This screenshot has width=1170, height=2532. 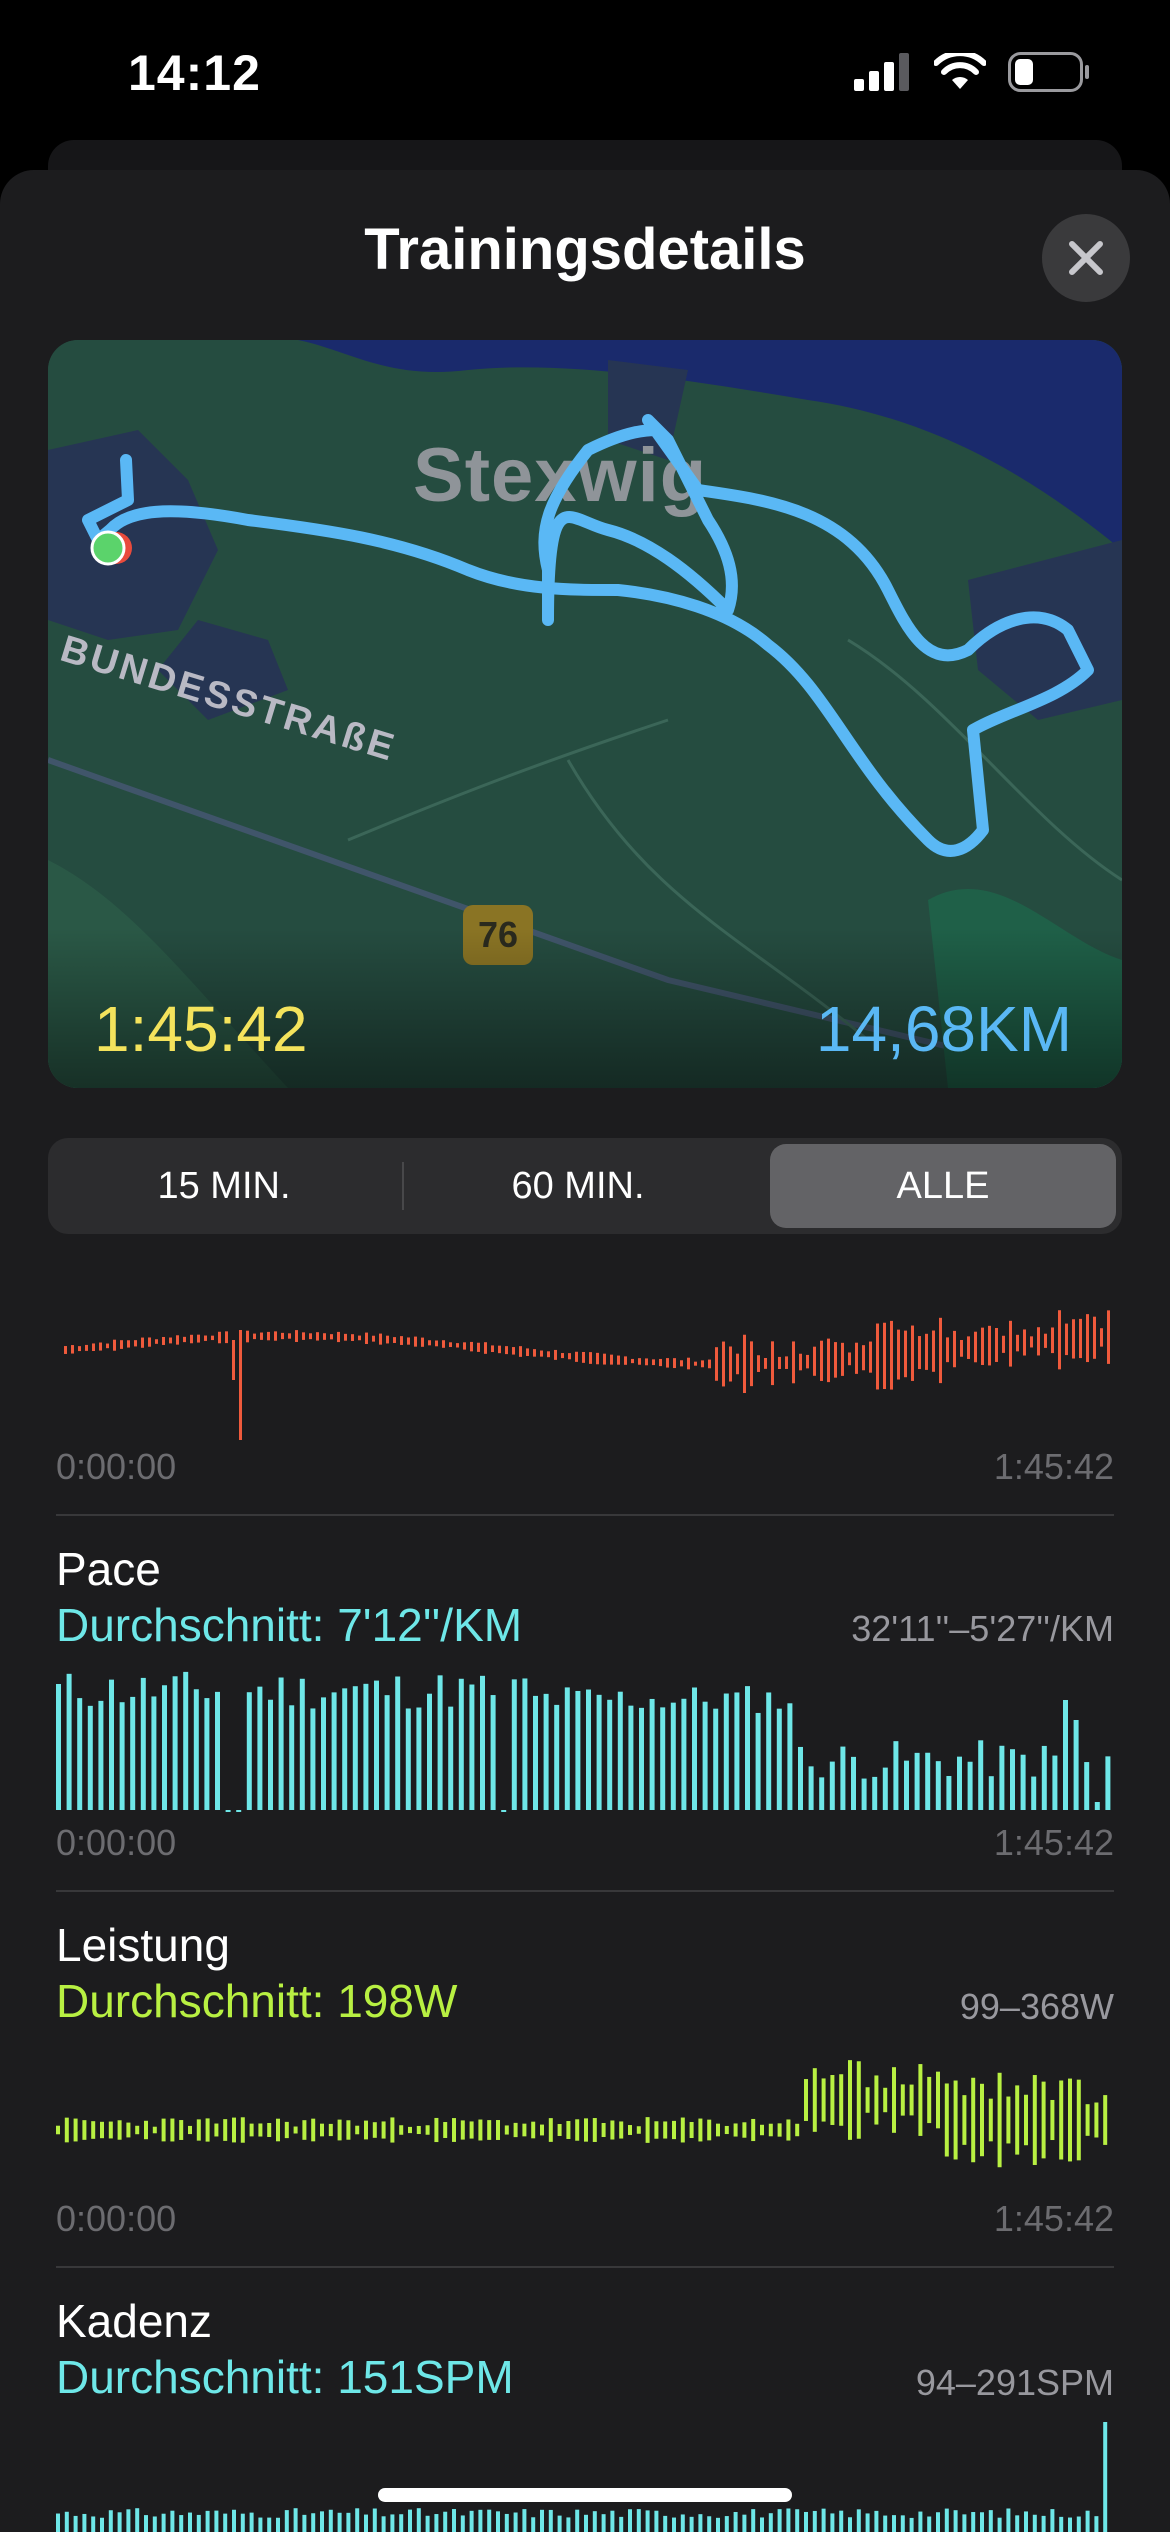 What do you see at coordinates (585, 2495) in the screenshot?
I see `home-indicator` at bounding box center [585, 2495].